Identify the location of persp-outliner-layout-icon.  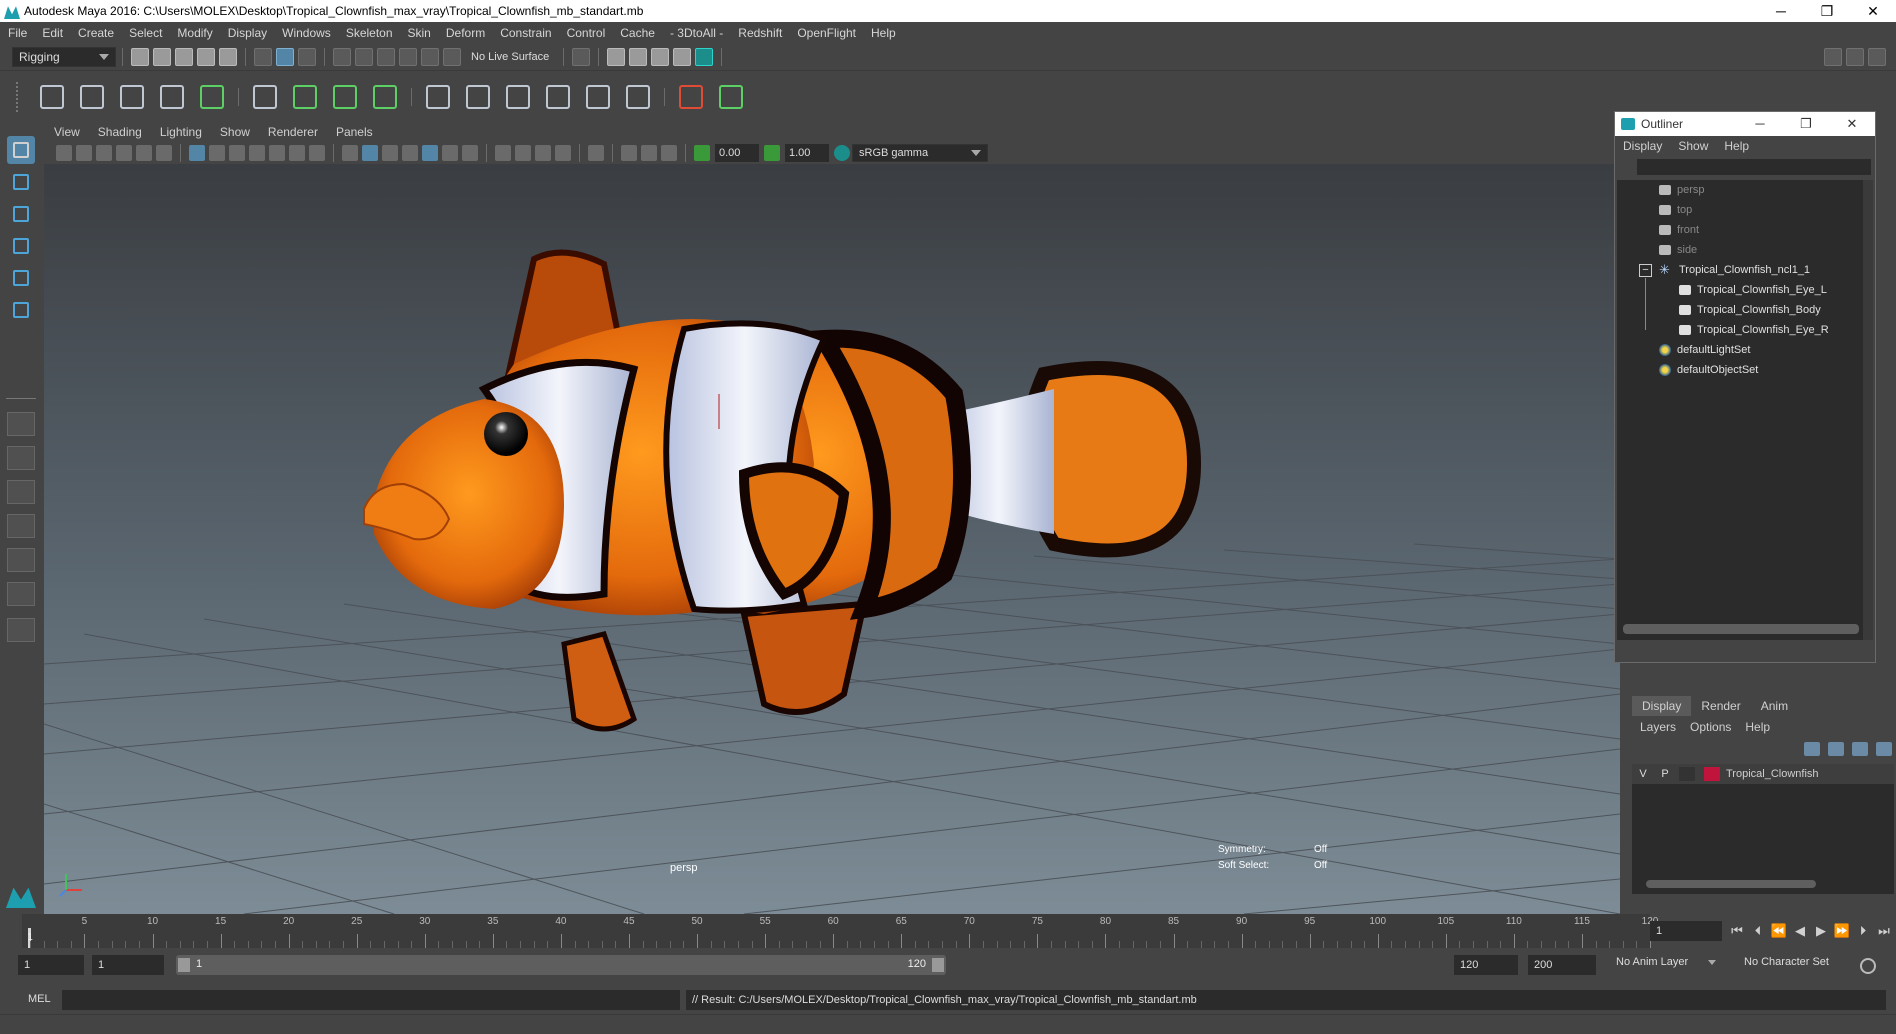
(21, 526).